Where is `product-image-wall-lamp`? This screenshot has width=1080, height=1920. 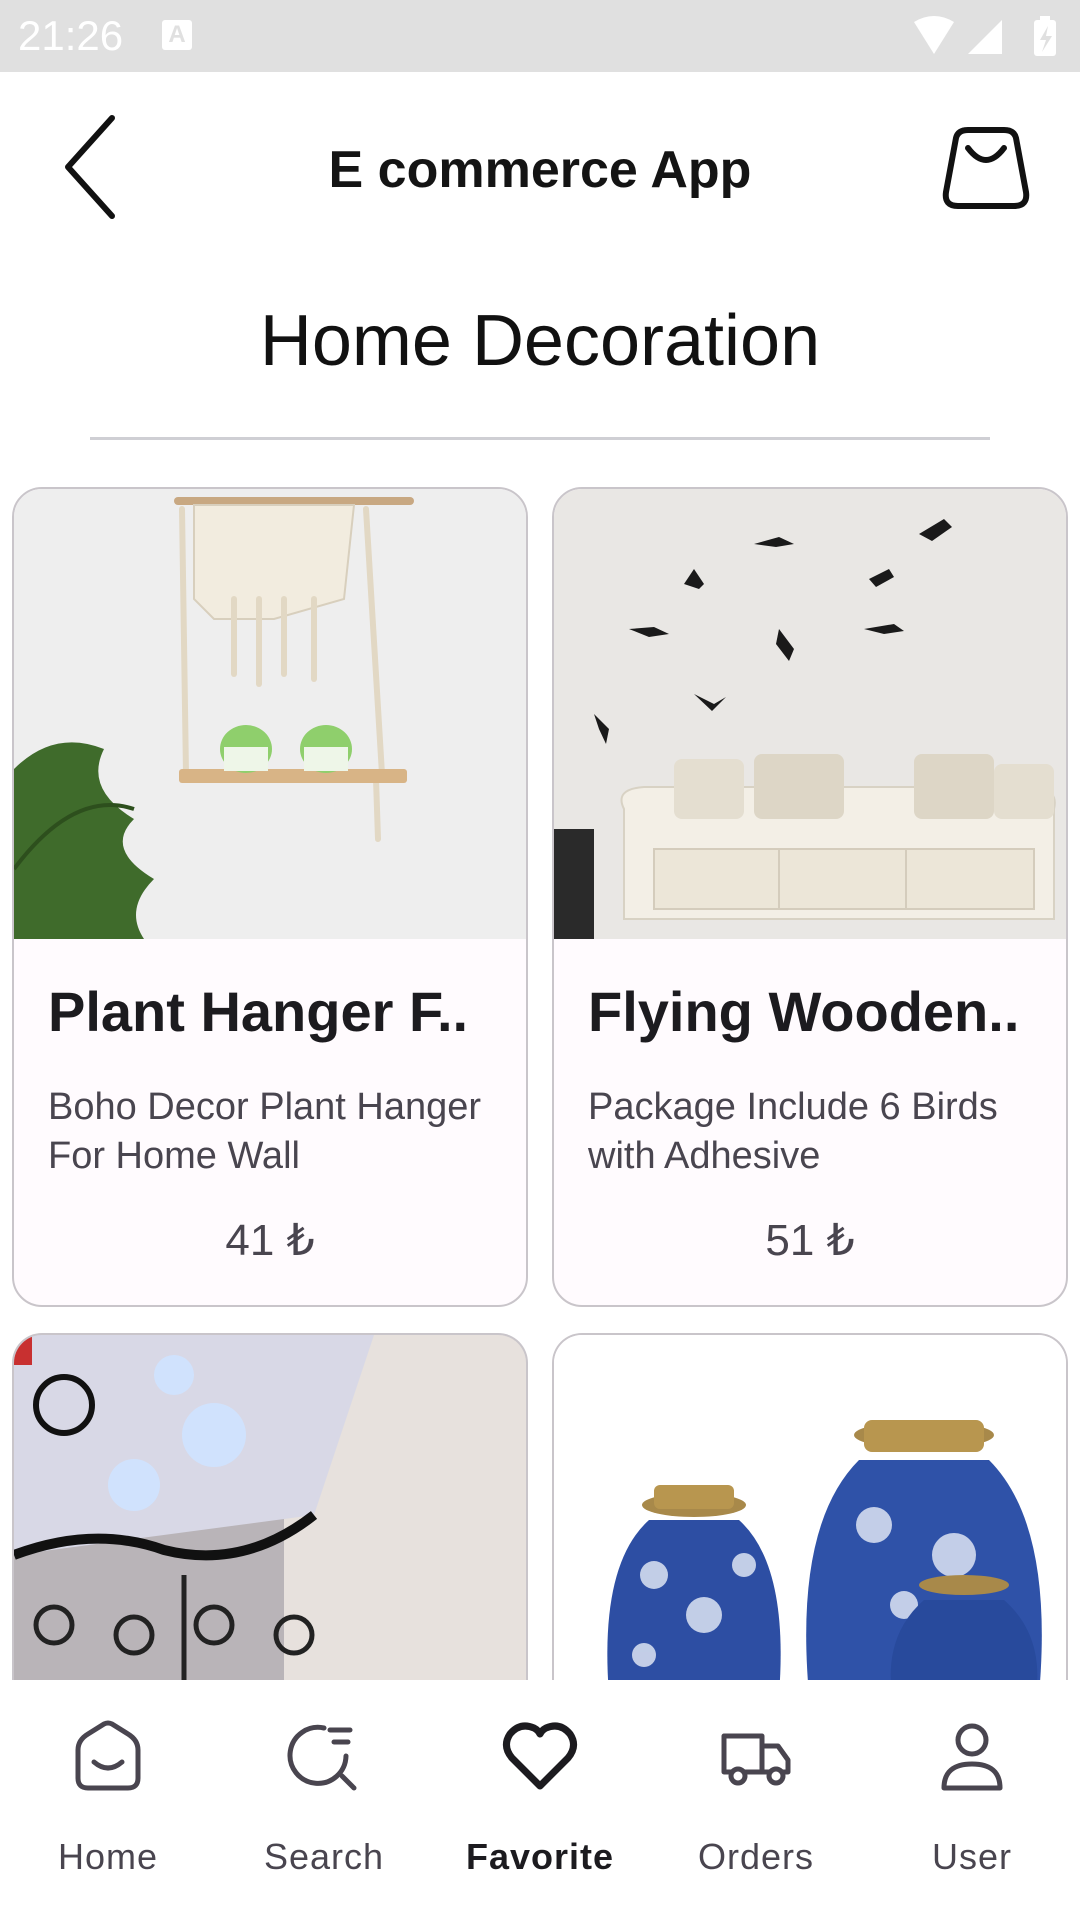 product-image-wall-lamp is located at coordinates (270, 1514).